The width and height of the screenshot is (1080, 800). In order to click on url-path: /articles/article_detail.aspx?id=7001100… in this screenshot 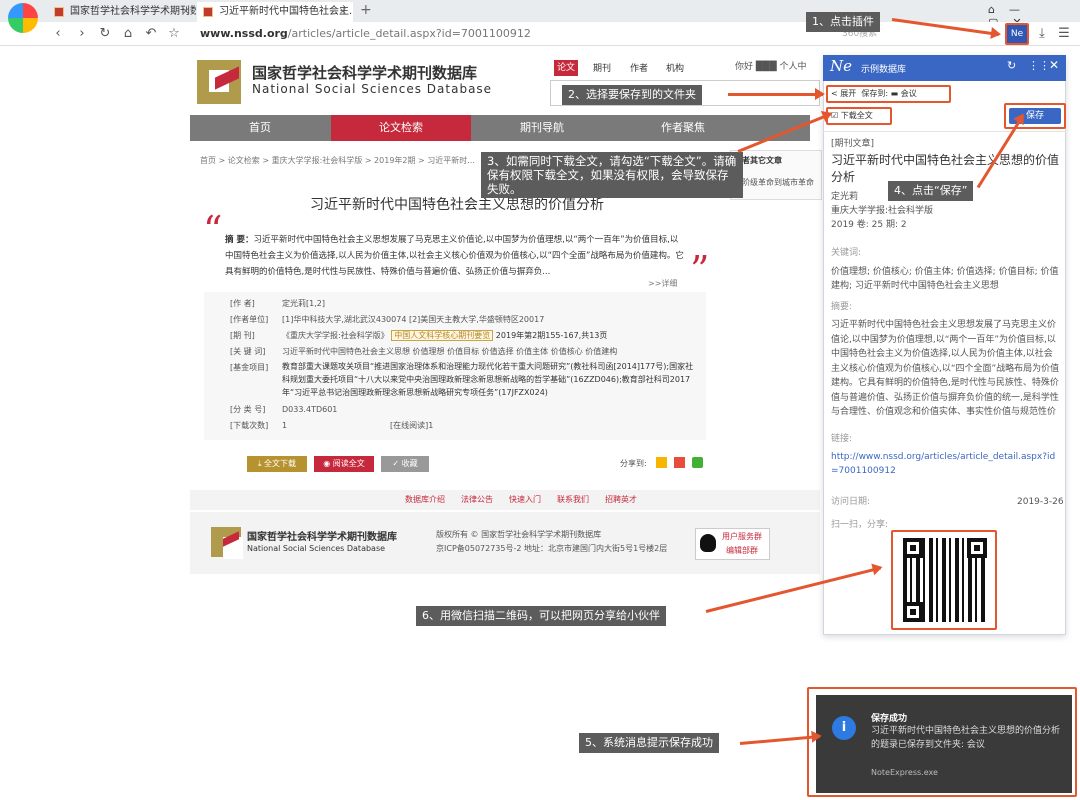, I will do `click(409, 33)`.